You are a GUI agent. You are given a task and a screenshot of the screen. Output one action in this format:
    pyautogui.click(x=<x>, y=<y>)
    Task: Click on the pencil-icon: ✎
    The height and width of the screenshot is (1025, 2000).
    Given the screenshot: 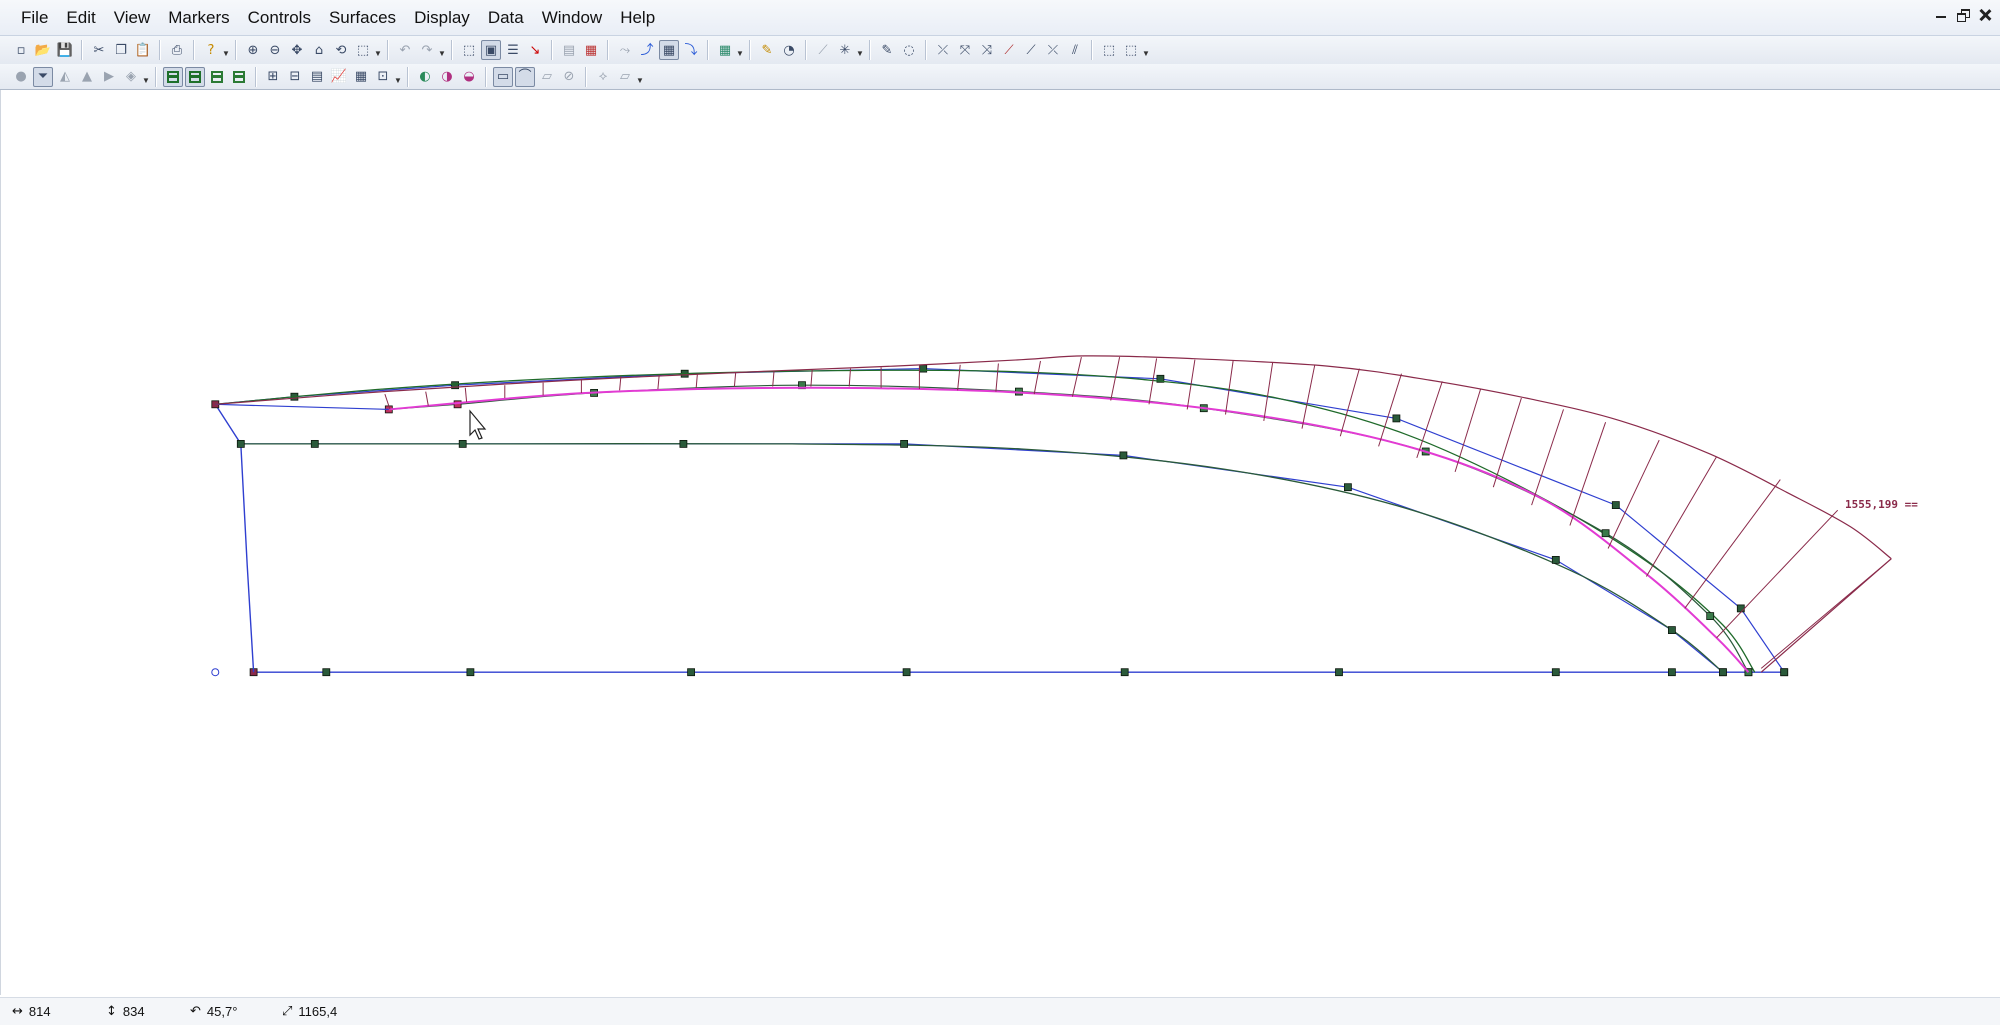 What is the action you would take?
    pyautogui.click(x=767, y=50)
    